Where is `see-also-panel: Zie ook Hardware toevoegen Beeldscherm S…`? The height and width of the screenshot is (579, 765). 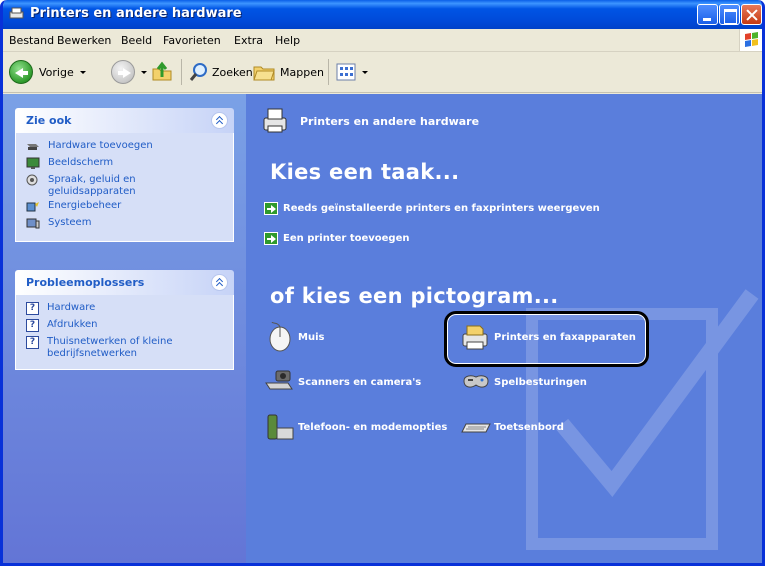
see-also-panel: Zie ook Hardware toevoegen Beeldscherm S… is located at coordinates (124, 175).